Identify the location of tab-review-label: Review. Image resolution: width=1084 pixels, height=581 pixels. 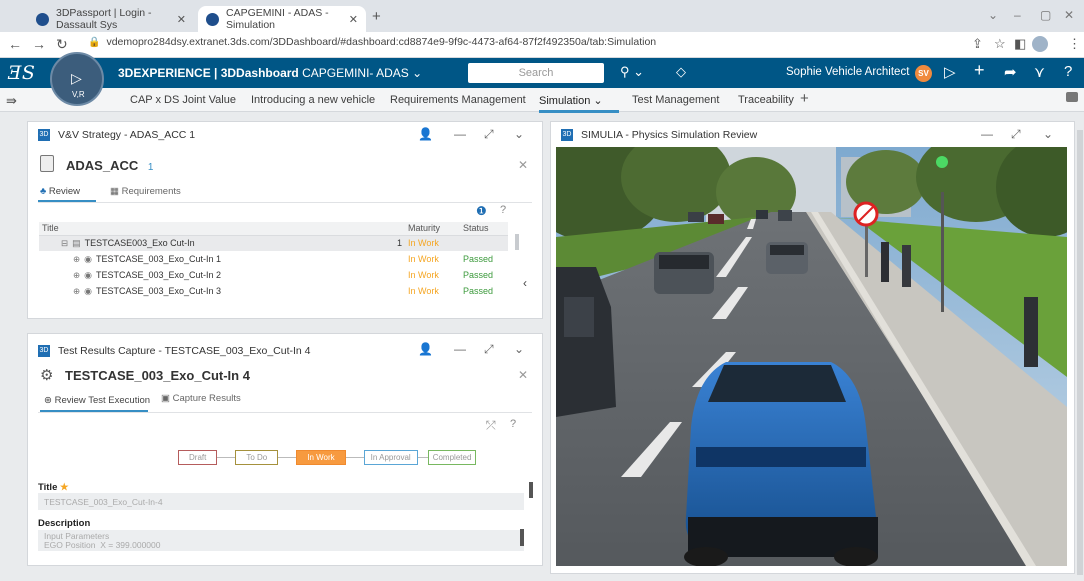
(64, 191).